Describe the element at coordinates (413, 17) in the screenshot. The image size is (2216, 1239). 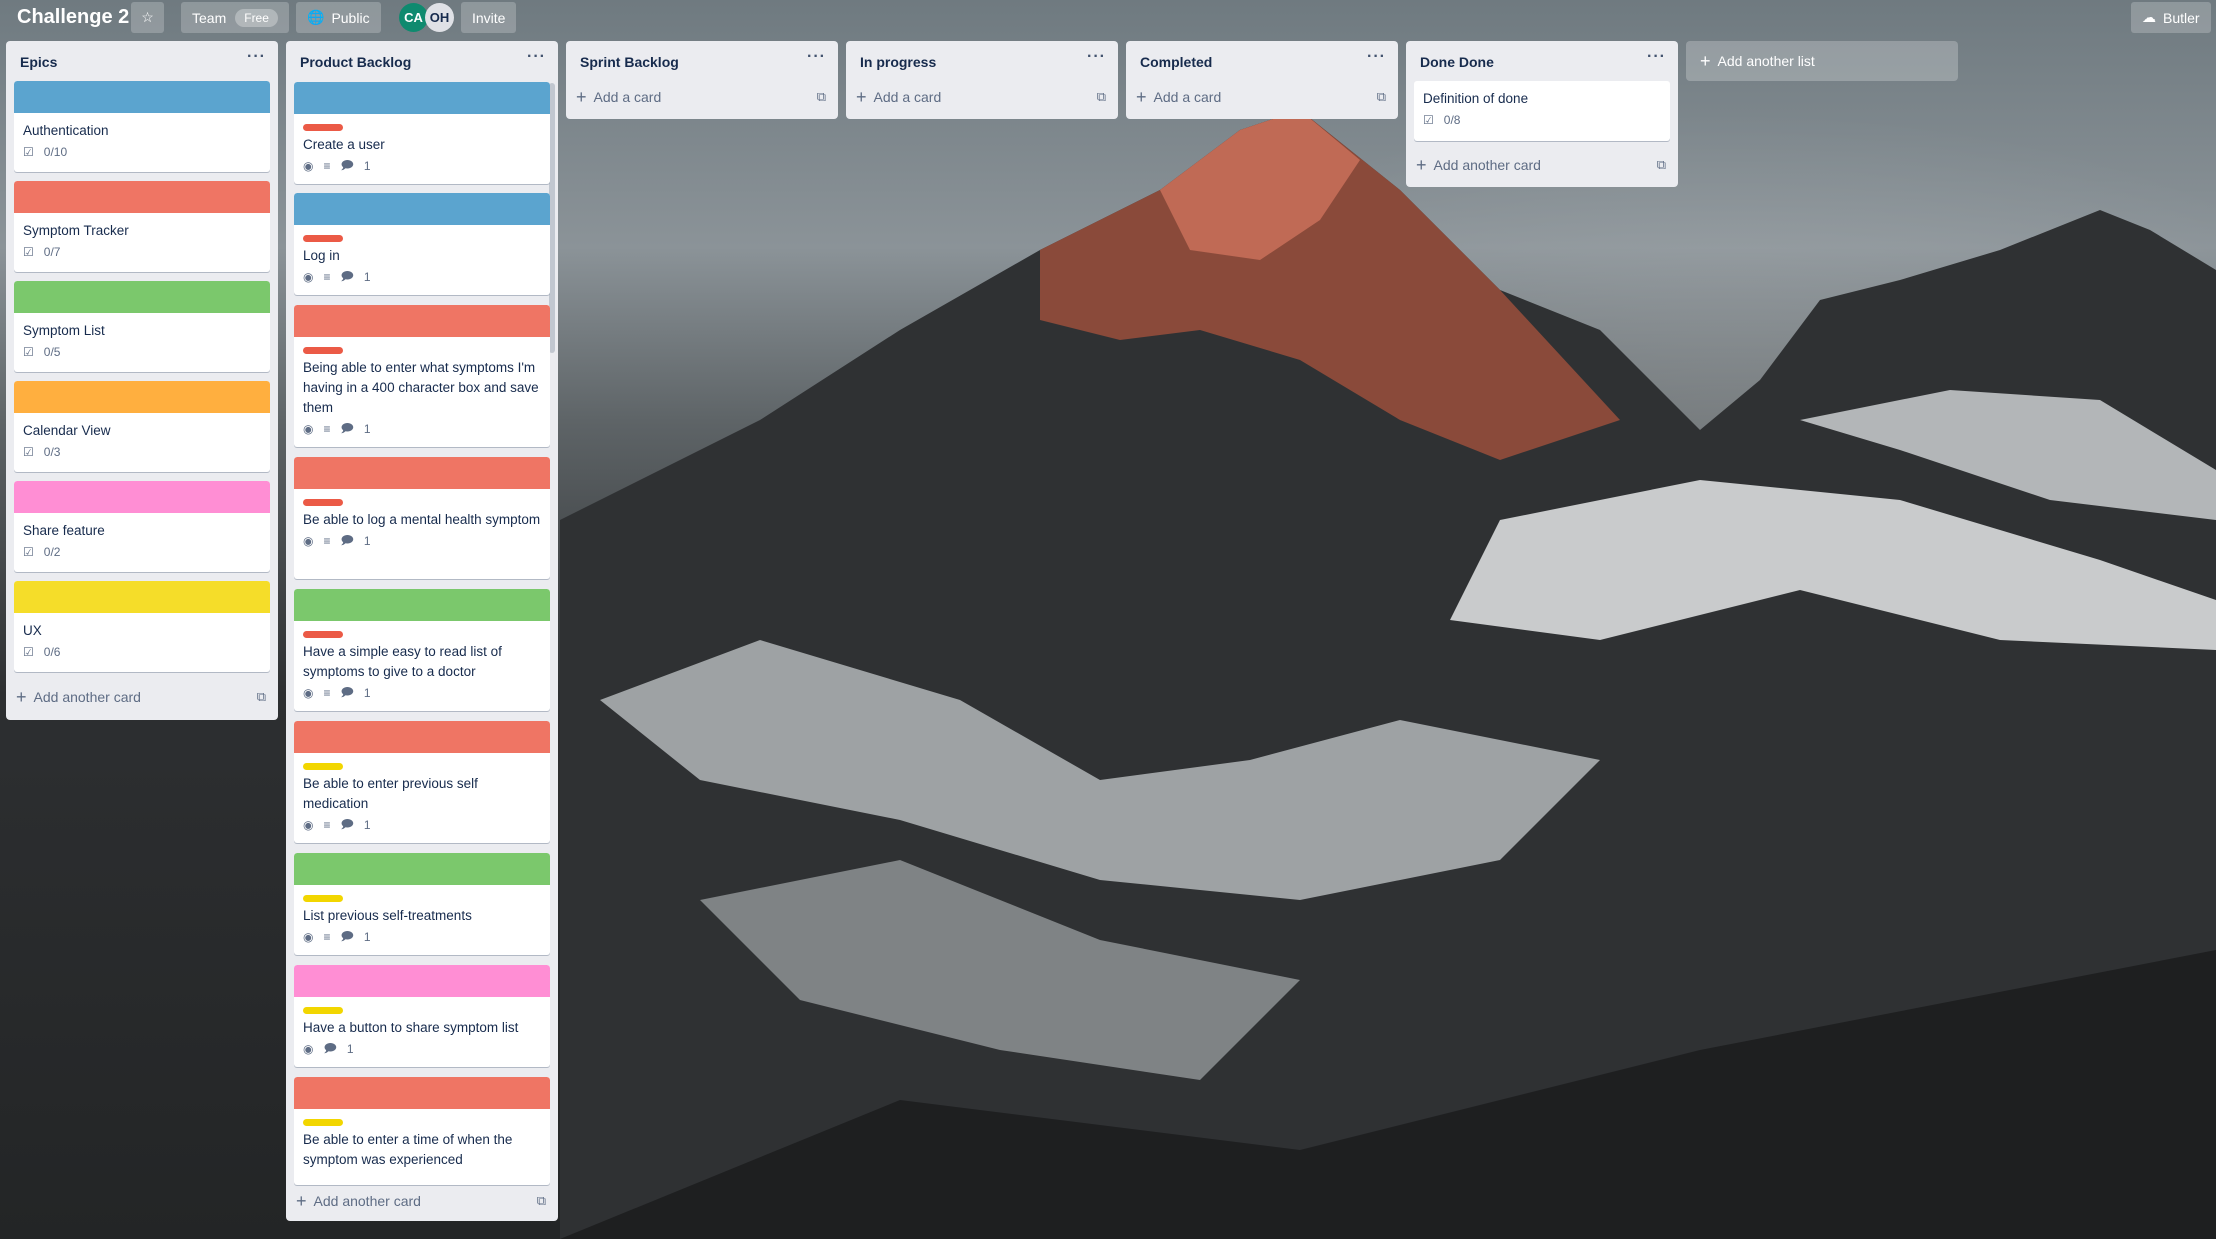
I see `member-avatar-ca: CA` at that location.